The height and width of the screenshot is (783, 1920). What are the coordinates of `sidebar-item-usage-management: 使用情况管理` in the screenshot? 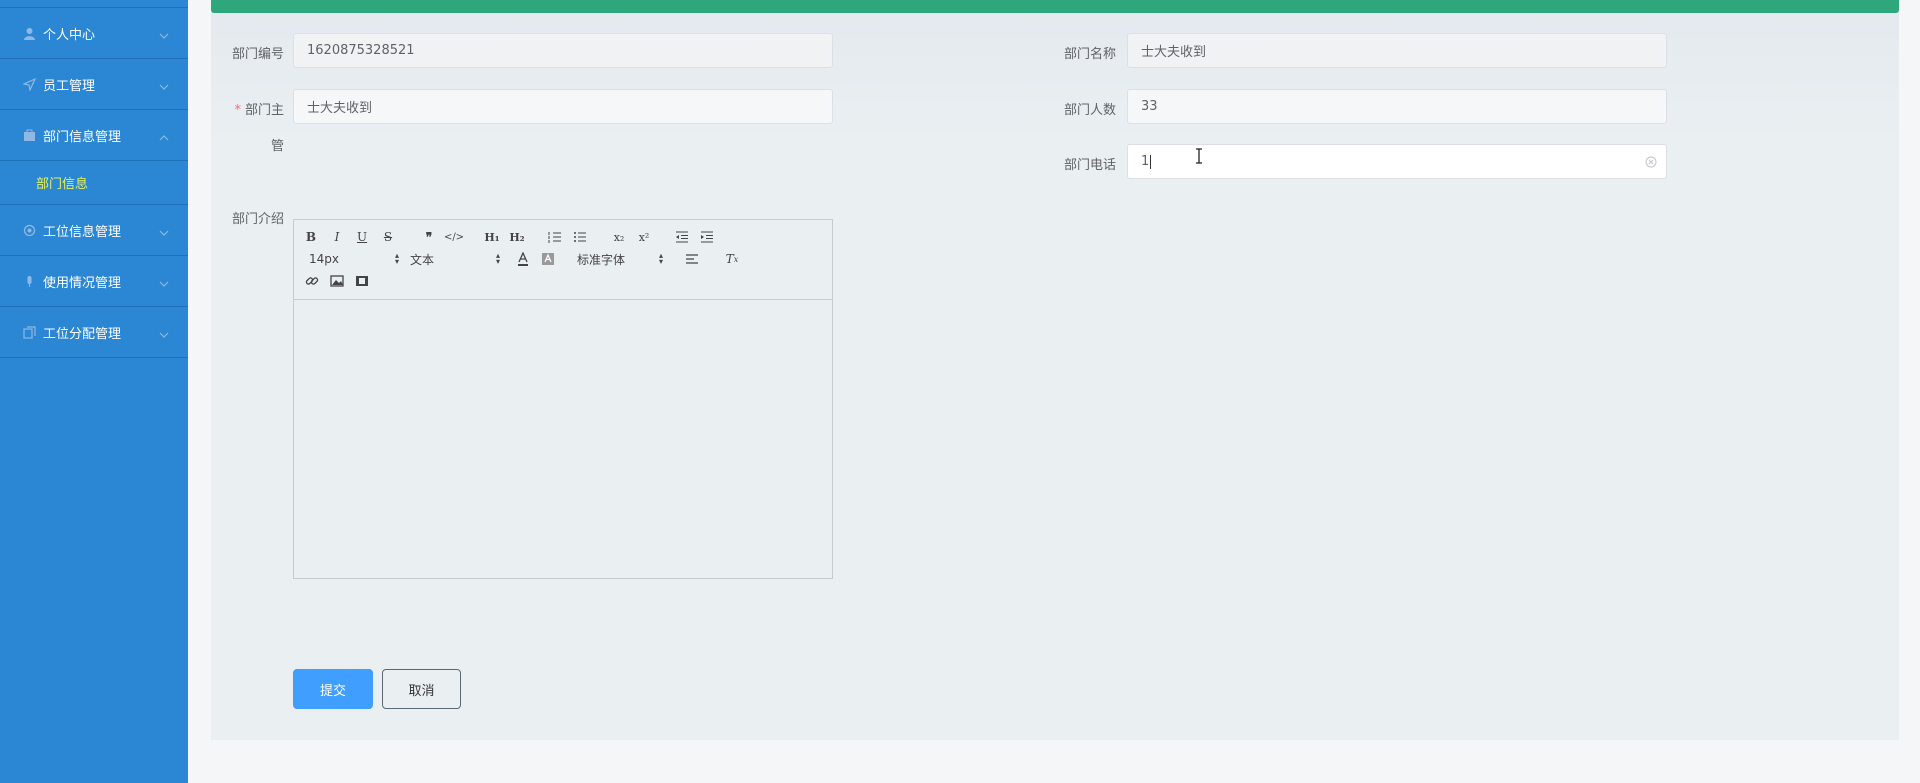 It's located at (94, 281).